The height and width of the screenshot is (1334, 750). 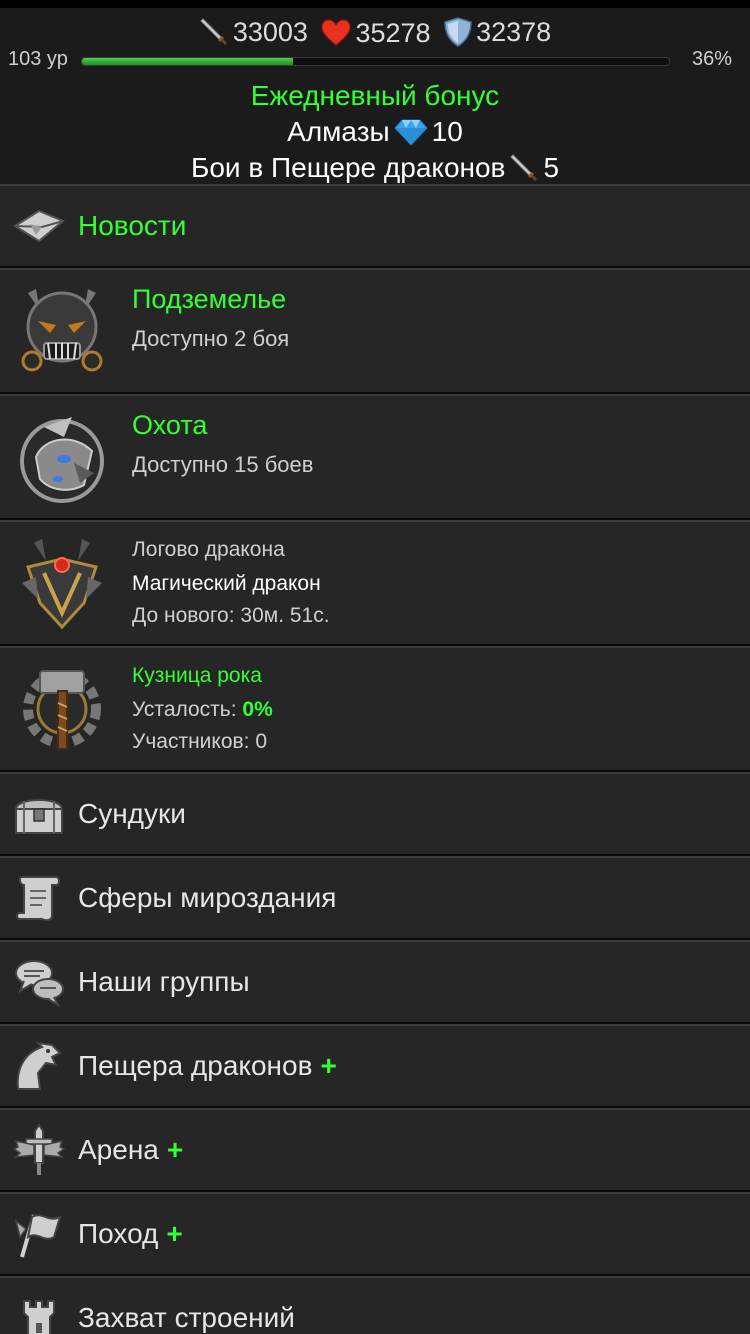 I want to click on heart-icon, so click(x=336, y=32).